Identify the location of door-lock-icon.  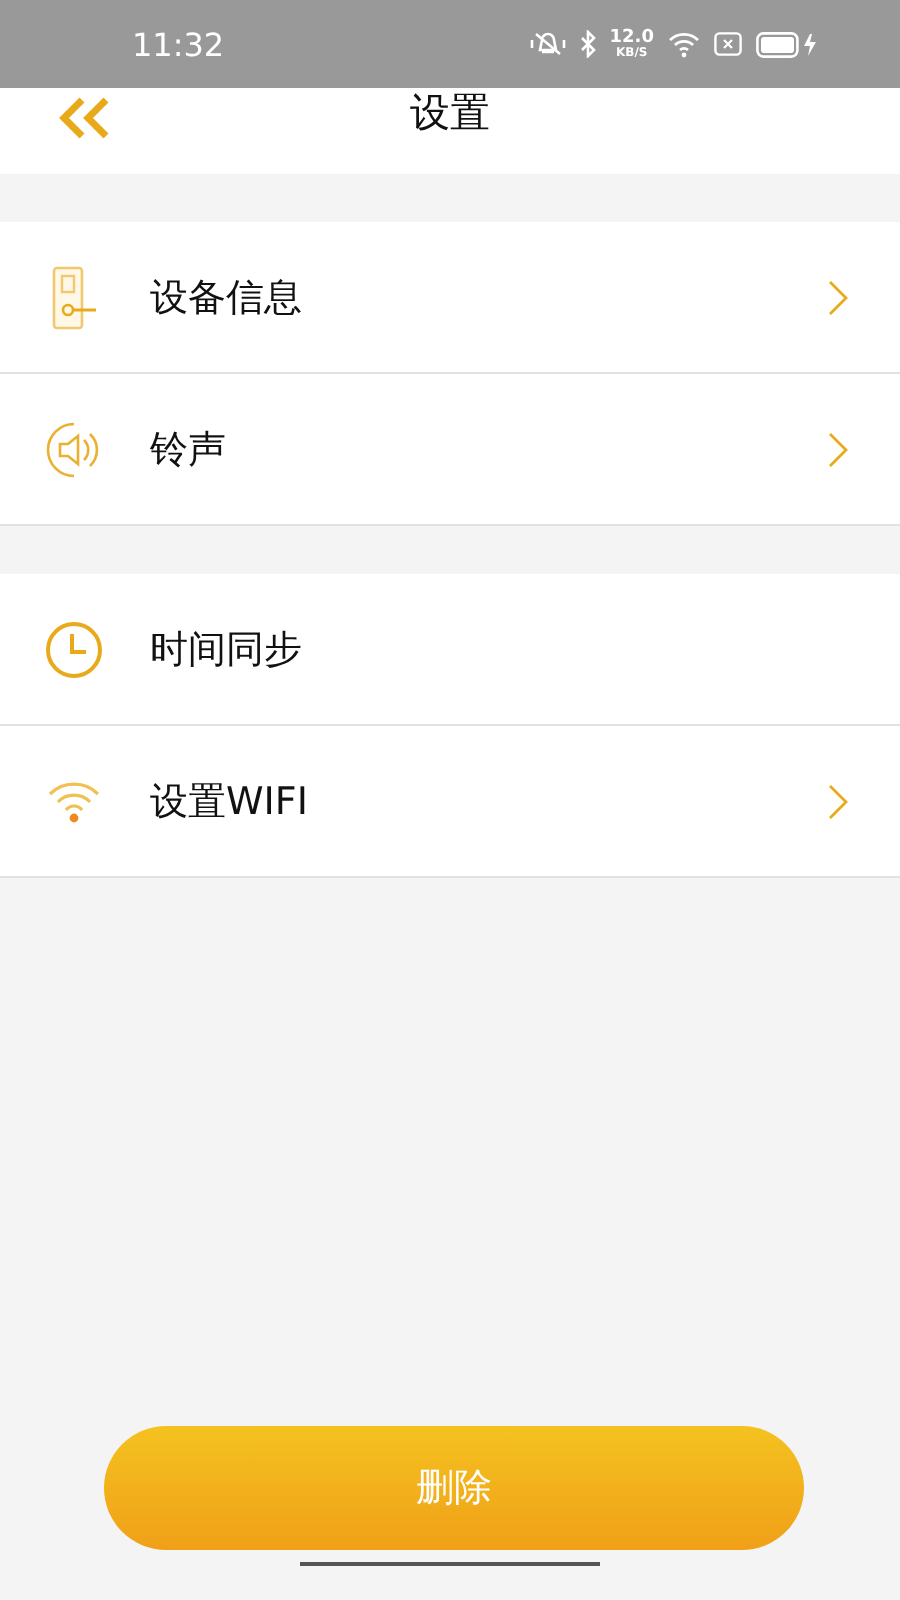
(74, 297).